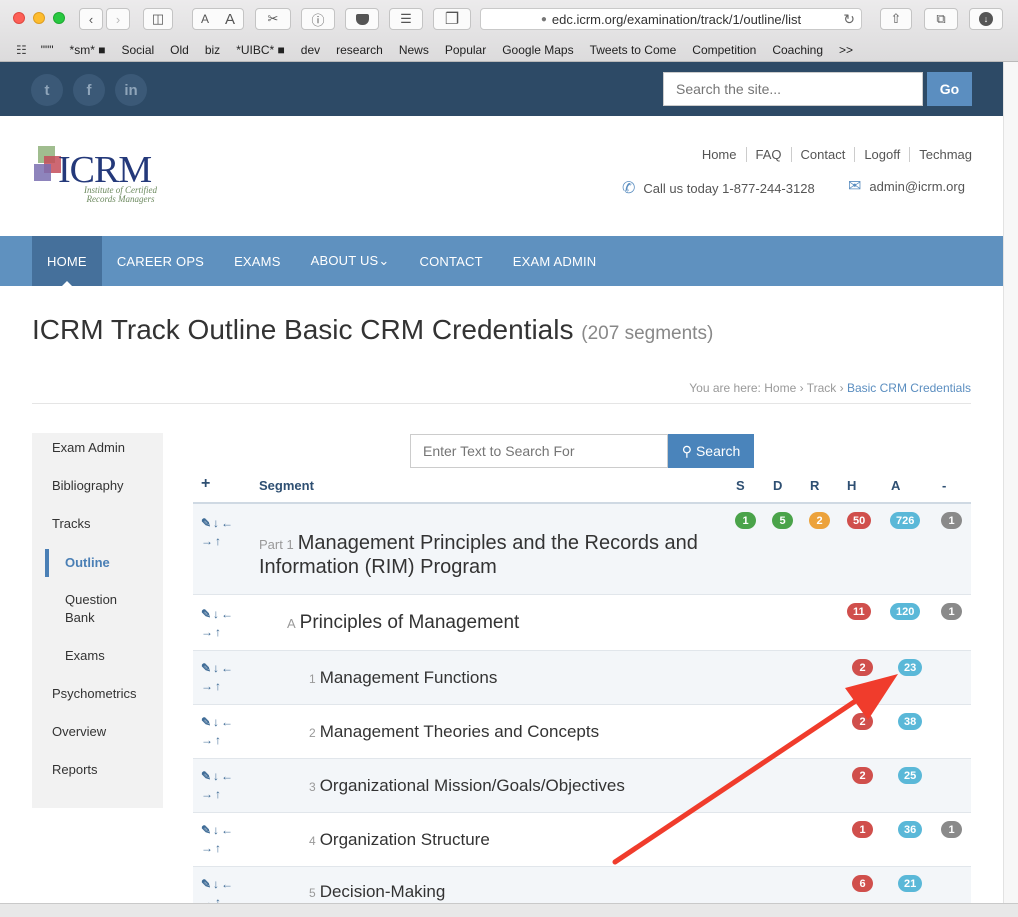  I want to click on back-button: ‹, so click(91, 19).